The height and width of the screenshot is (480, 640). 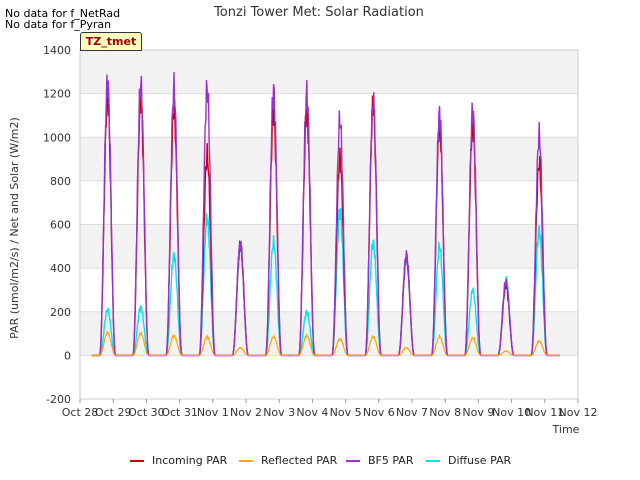 I want to click on x-axis-label: Time, so click(x=566, y=429).